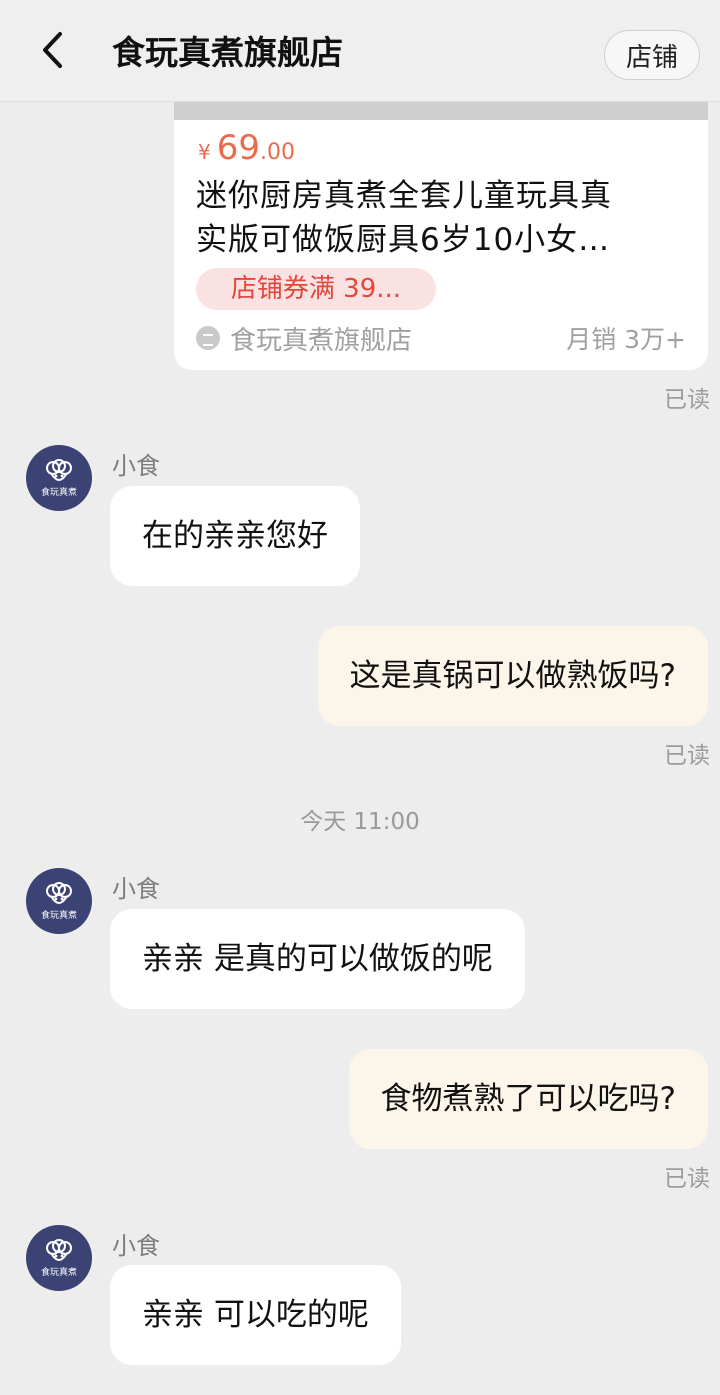 This screenshot has height=1395, width=720. What do you see at coordinates (360, 822) in the screenshot?
I see `time-divider: 今天 11:00` at bounding box center [360, 822].